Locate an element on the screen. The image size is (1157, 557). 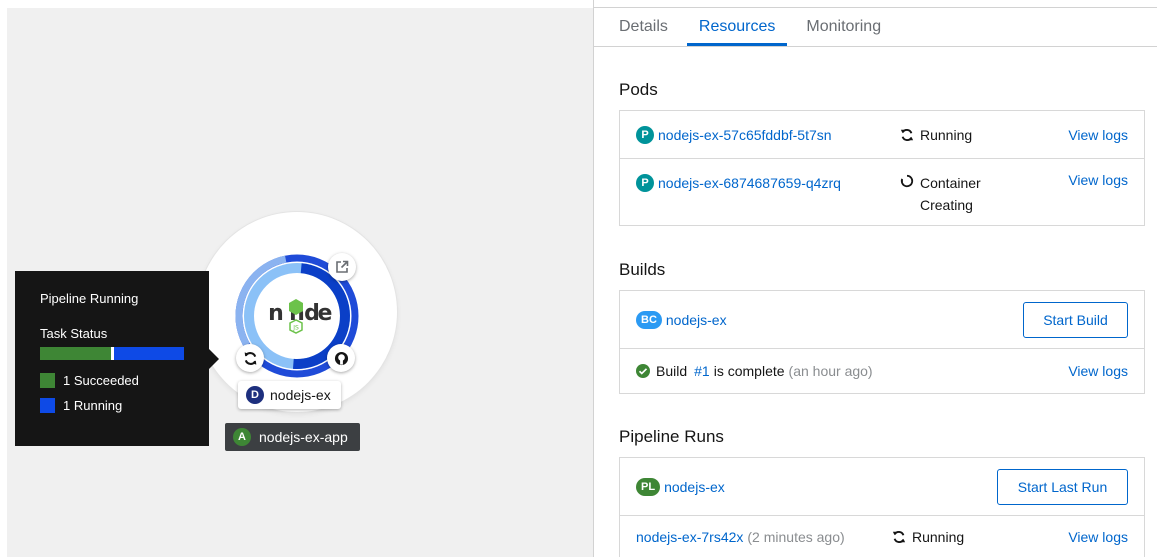
pod-status: Running is located at coordinates (936, 135).